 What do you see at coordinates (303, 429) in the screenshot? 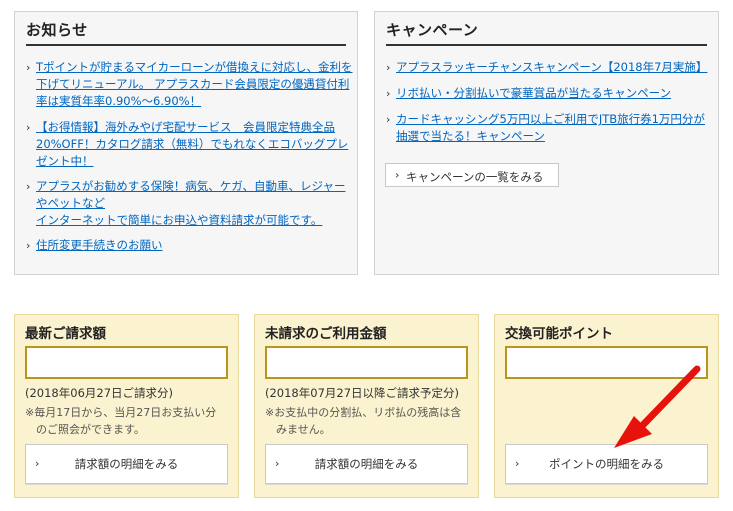
I see `note-line: みません。` at bounding box center [303, 429].